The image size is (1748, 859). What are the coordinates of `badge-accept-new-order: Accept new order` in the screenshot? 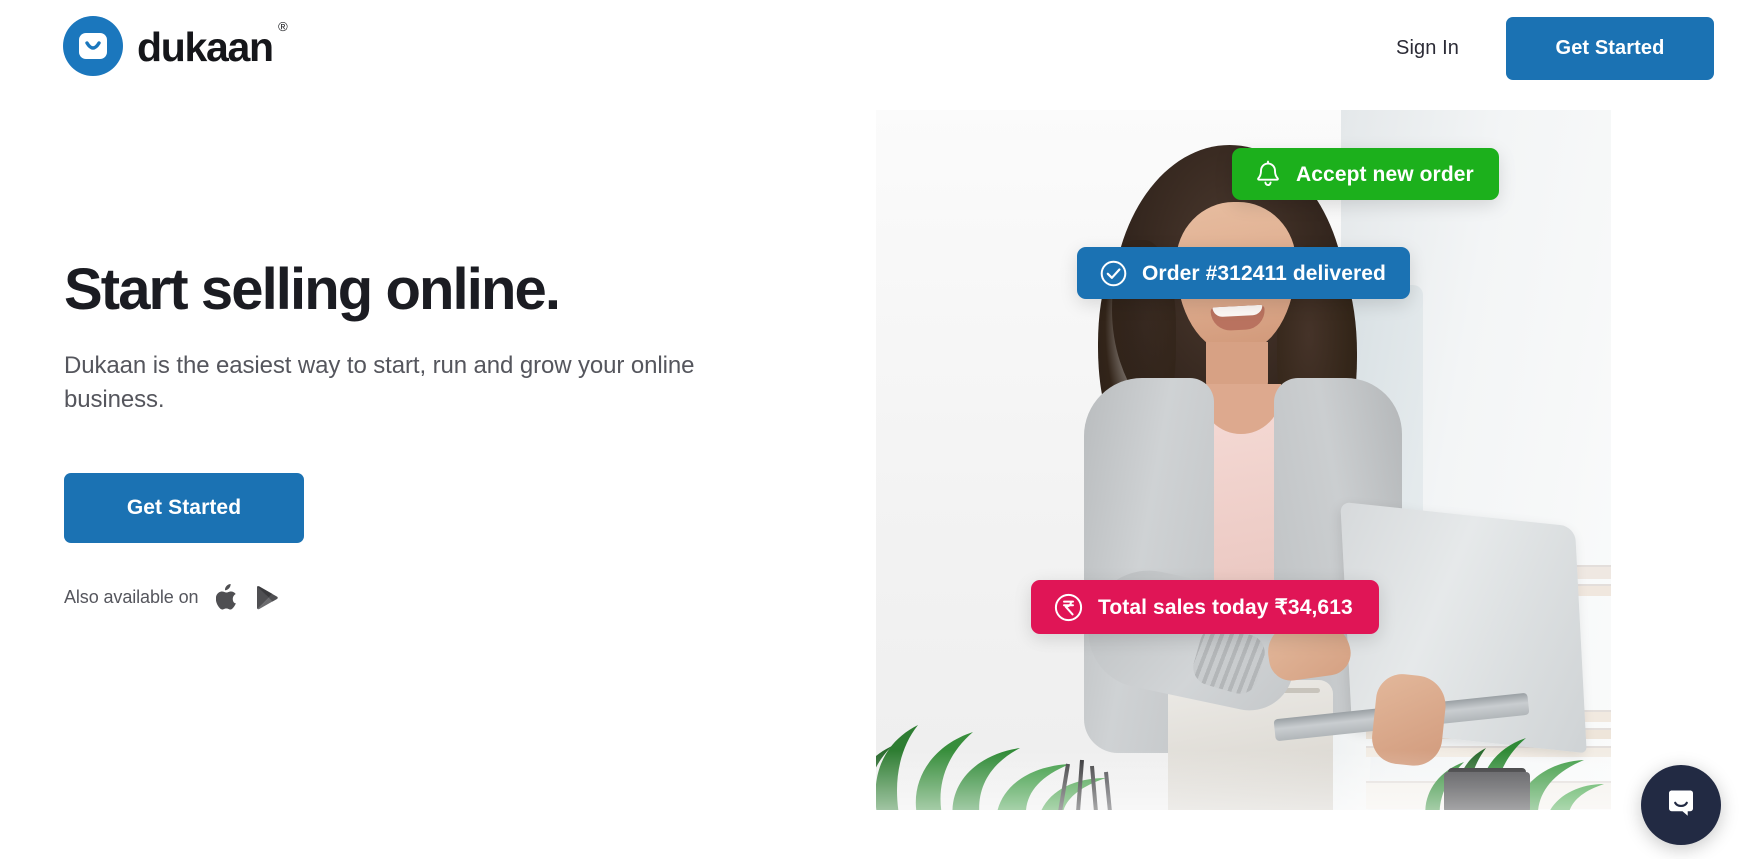 It's located at (1365, 174).